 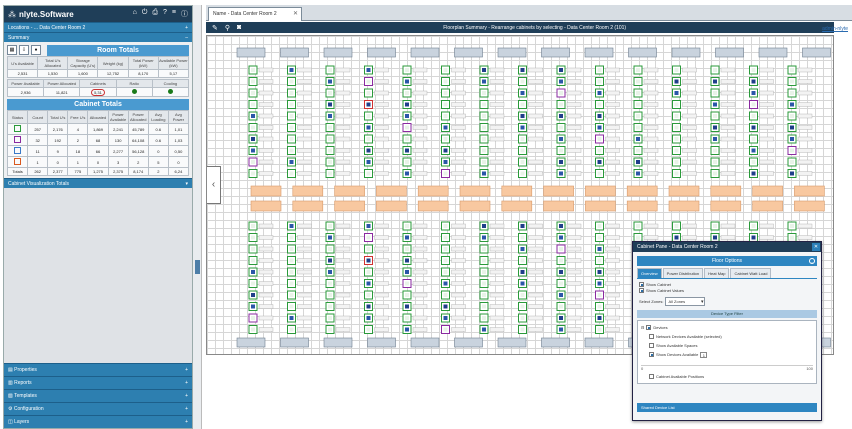 What do you see at coordinates (12, 50) in the screenshot?
I see `grid-view-icon: ▦` at bounding box center [12, 50].